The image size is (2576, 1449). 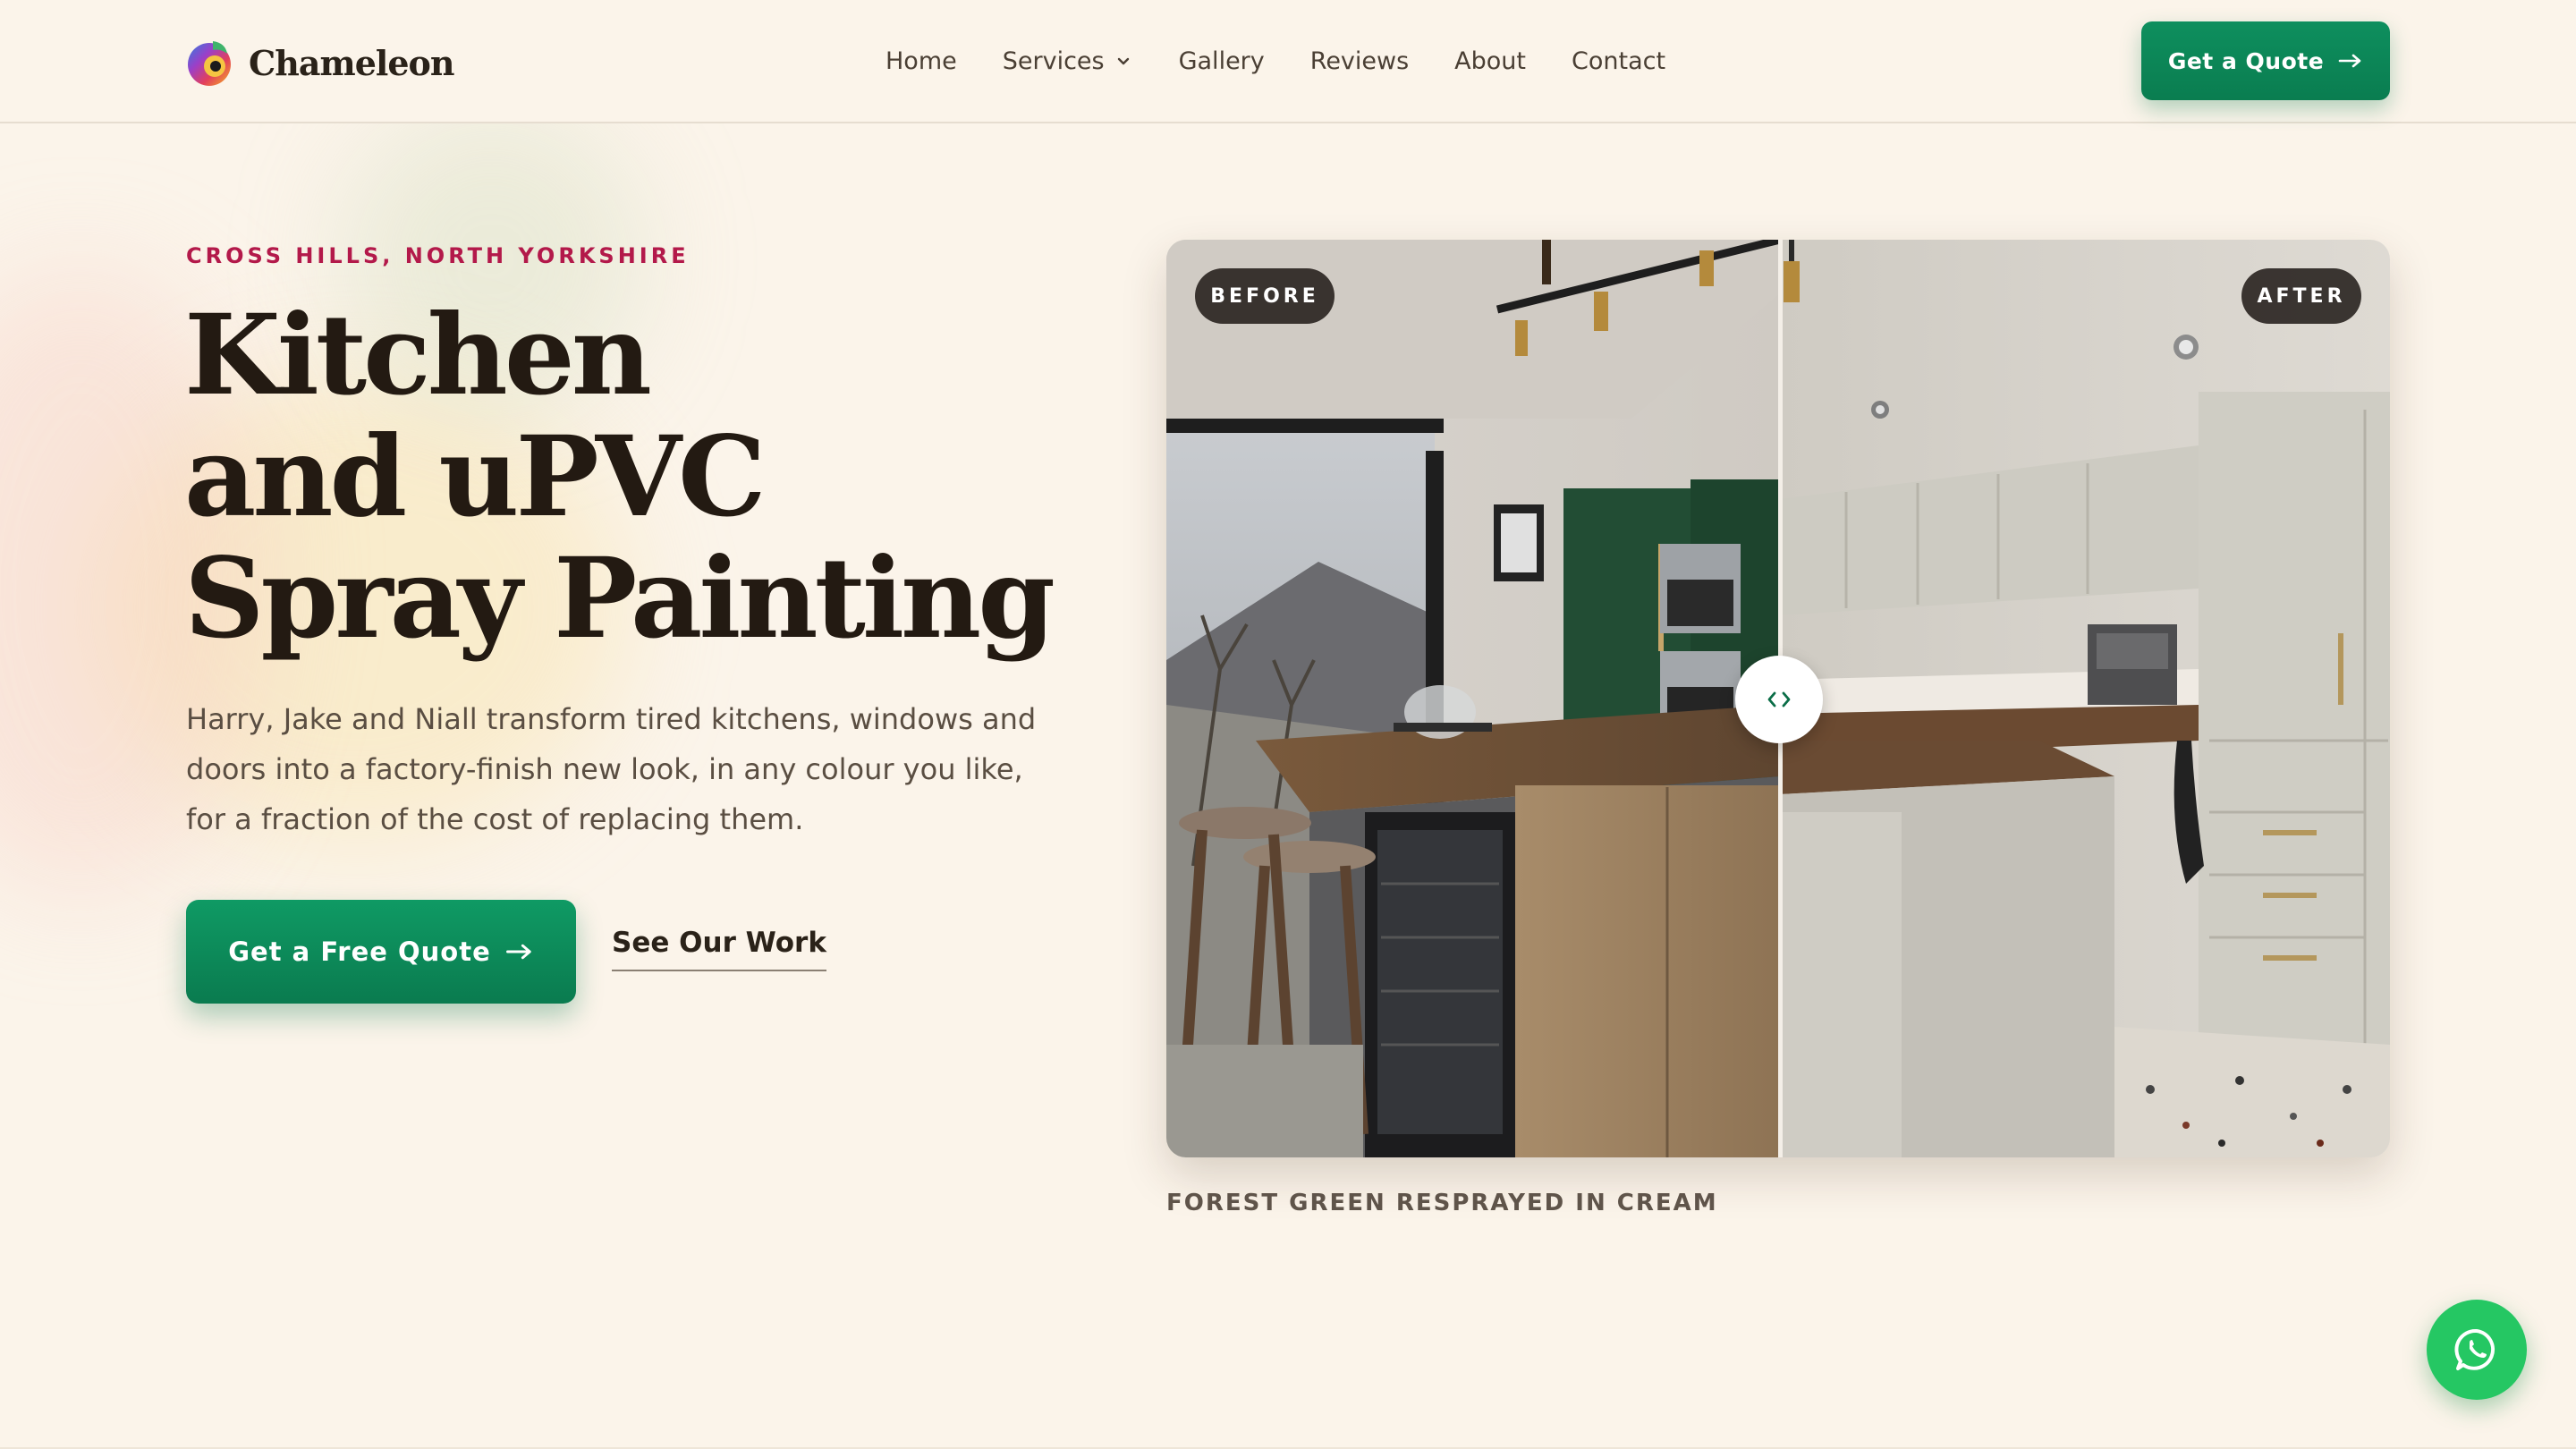 What do you see at coordinates (359, 951) in the screenshot?
I see `get-free-quote-label: Get a Free Quote` at bounding box center [359, 951].